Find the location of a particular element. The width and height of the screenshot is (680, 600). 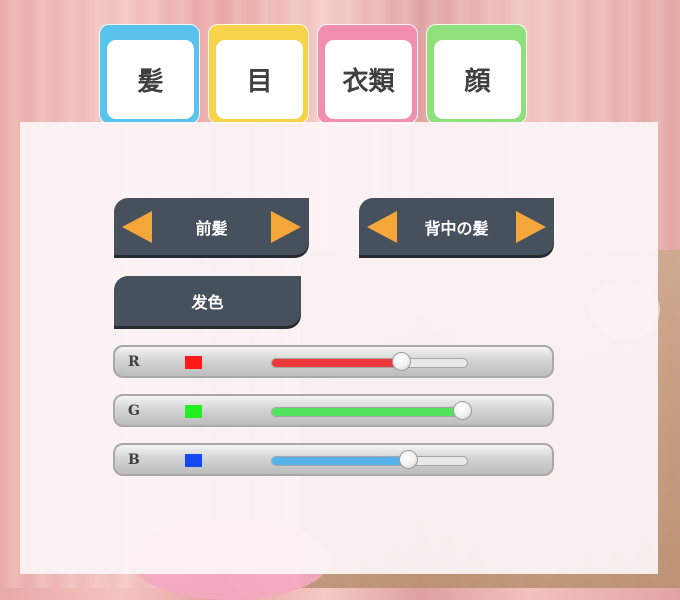

blue-slider-fill is located at coordinates (340, 461).